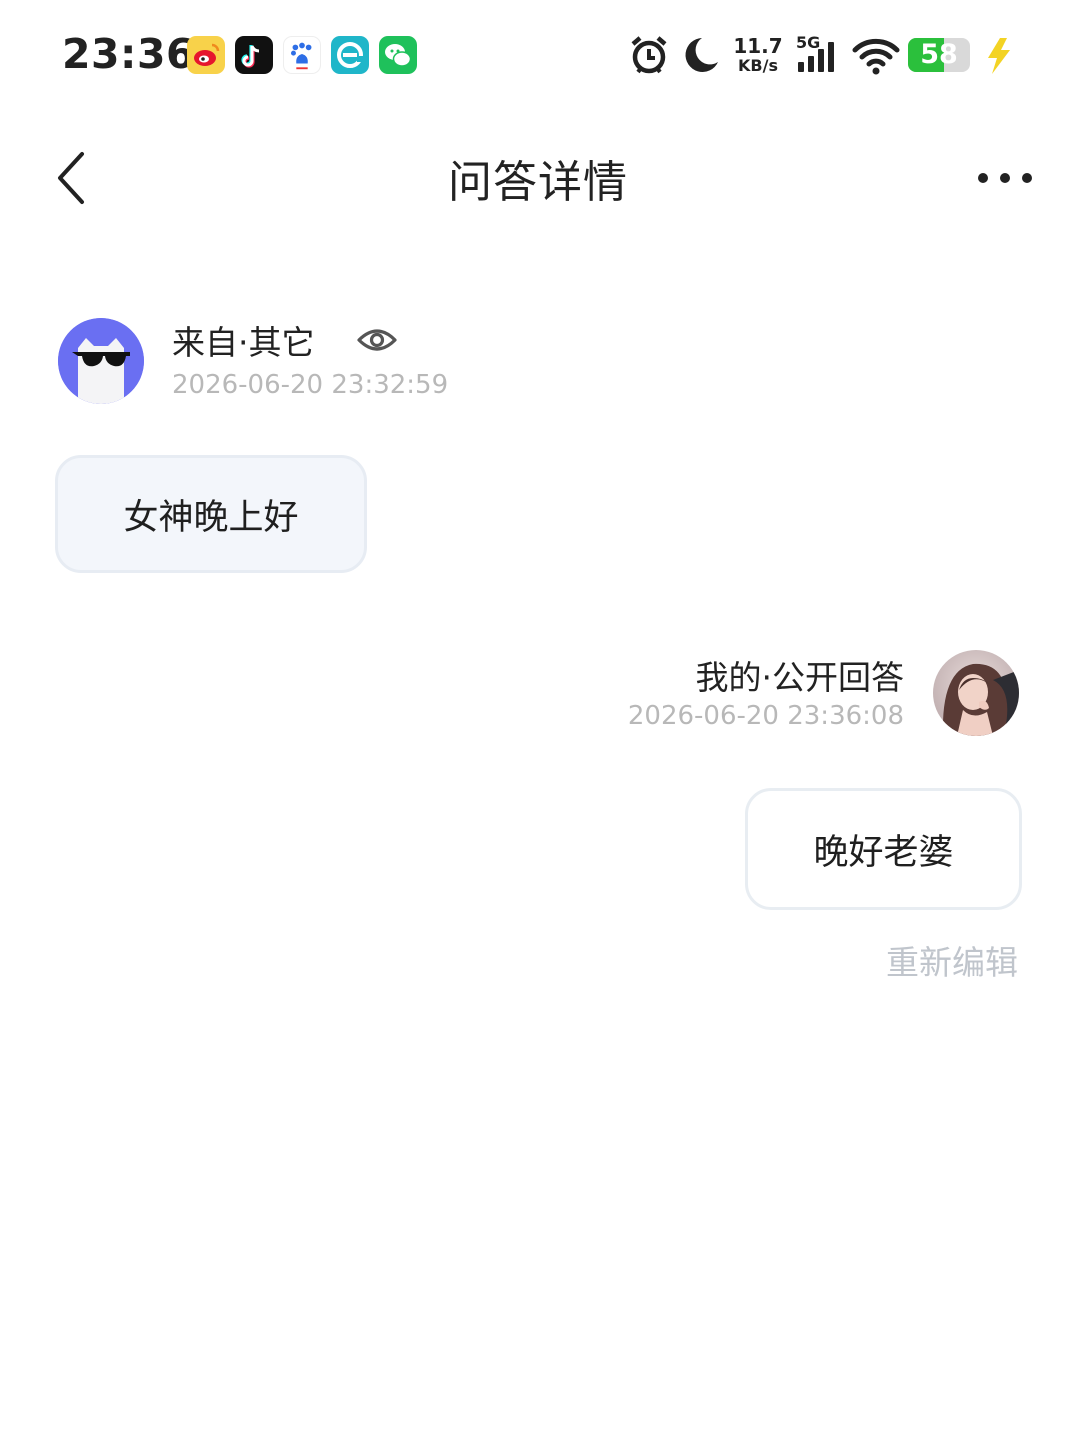  What do you see at coordinates (952, 960) in the screenshot?
I see `reedit-button: 重新编辑` at bounding box center [952, 960].